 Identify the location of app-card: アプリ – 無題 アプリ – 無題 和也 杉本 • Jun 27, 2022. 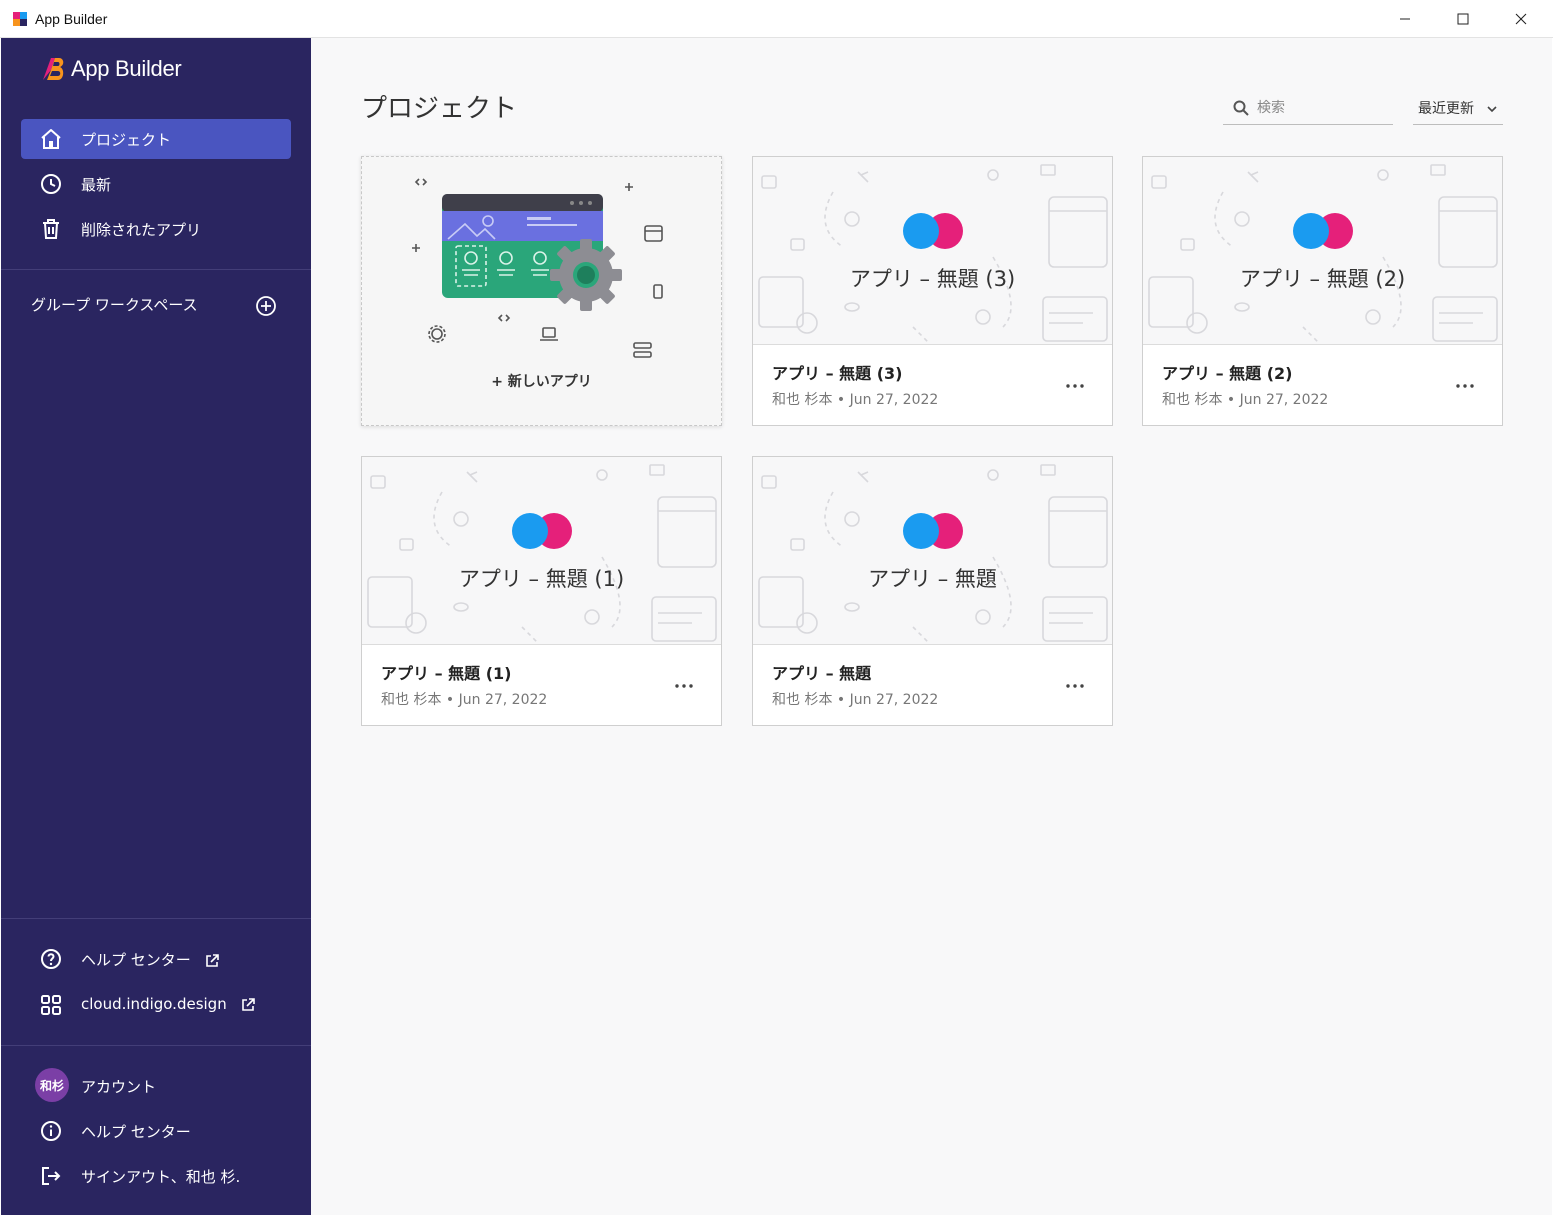
(932, 591).